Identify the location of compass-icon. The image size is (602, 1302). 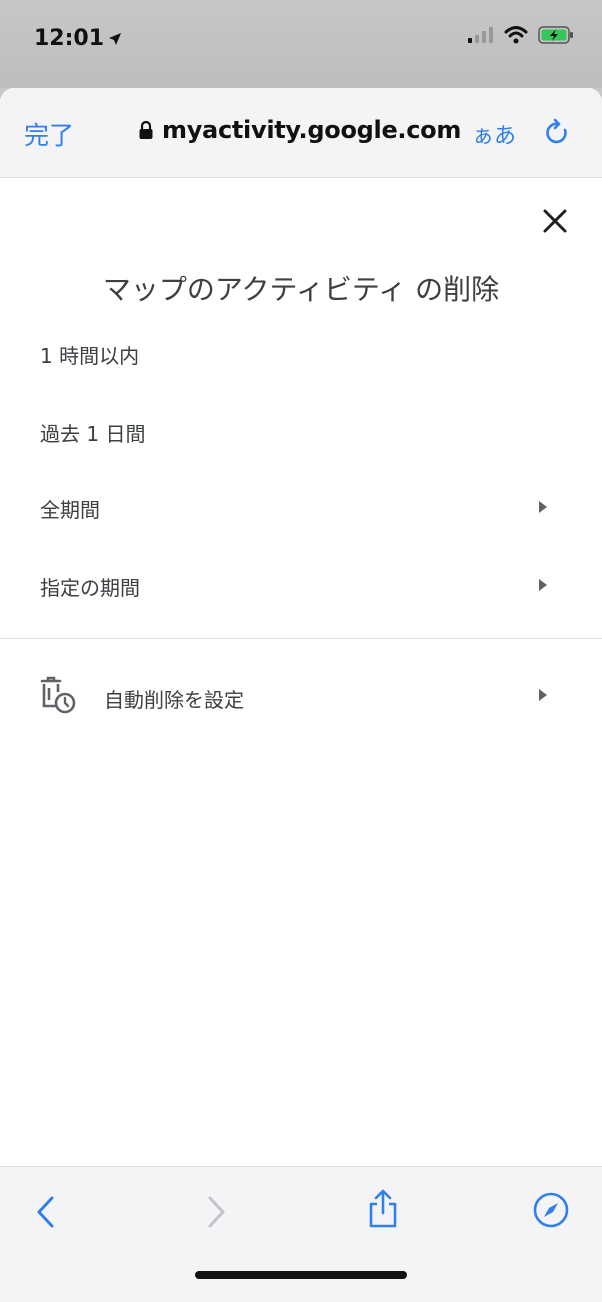
(551, 1210).